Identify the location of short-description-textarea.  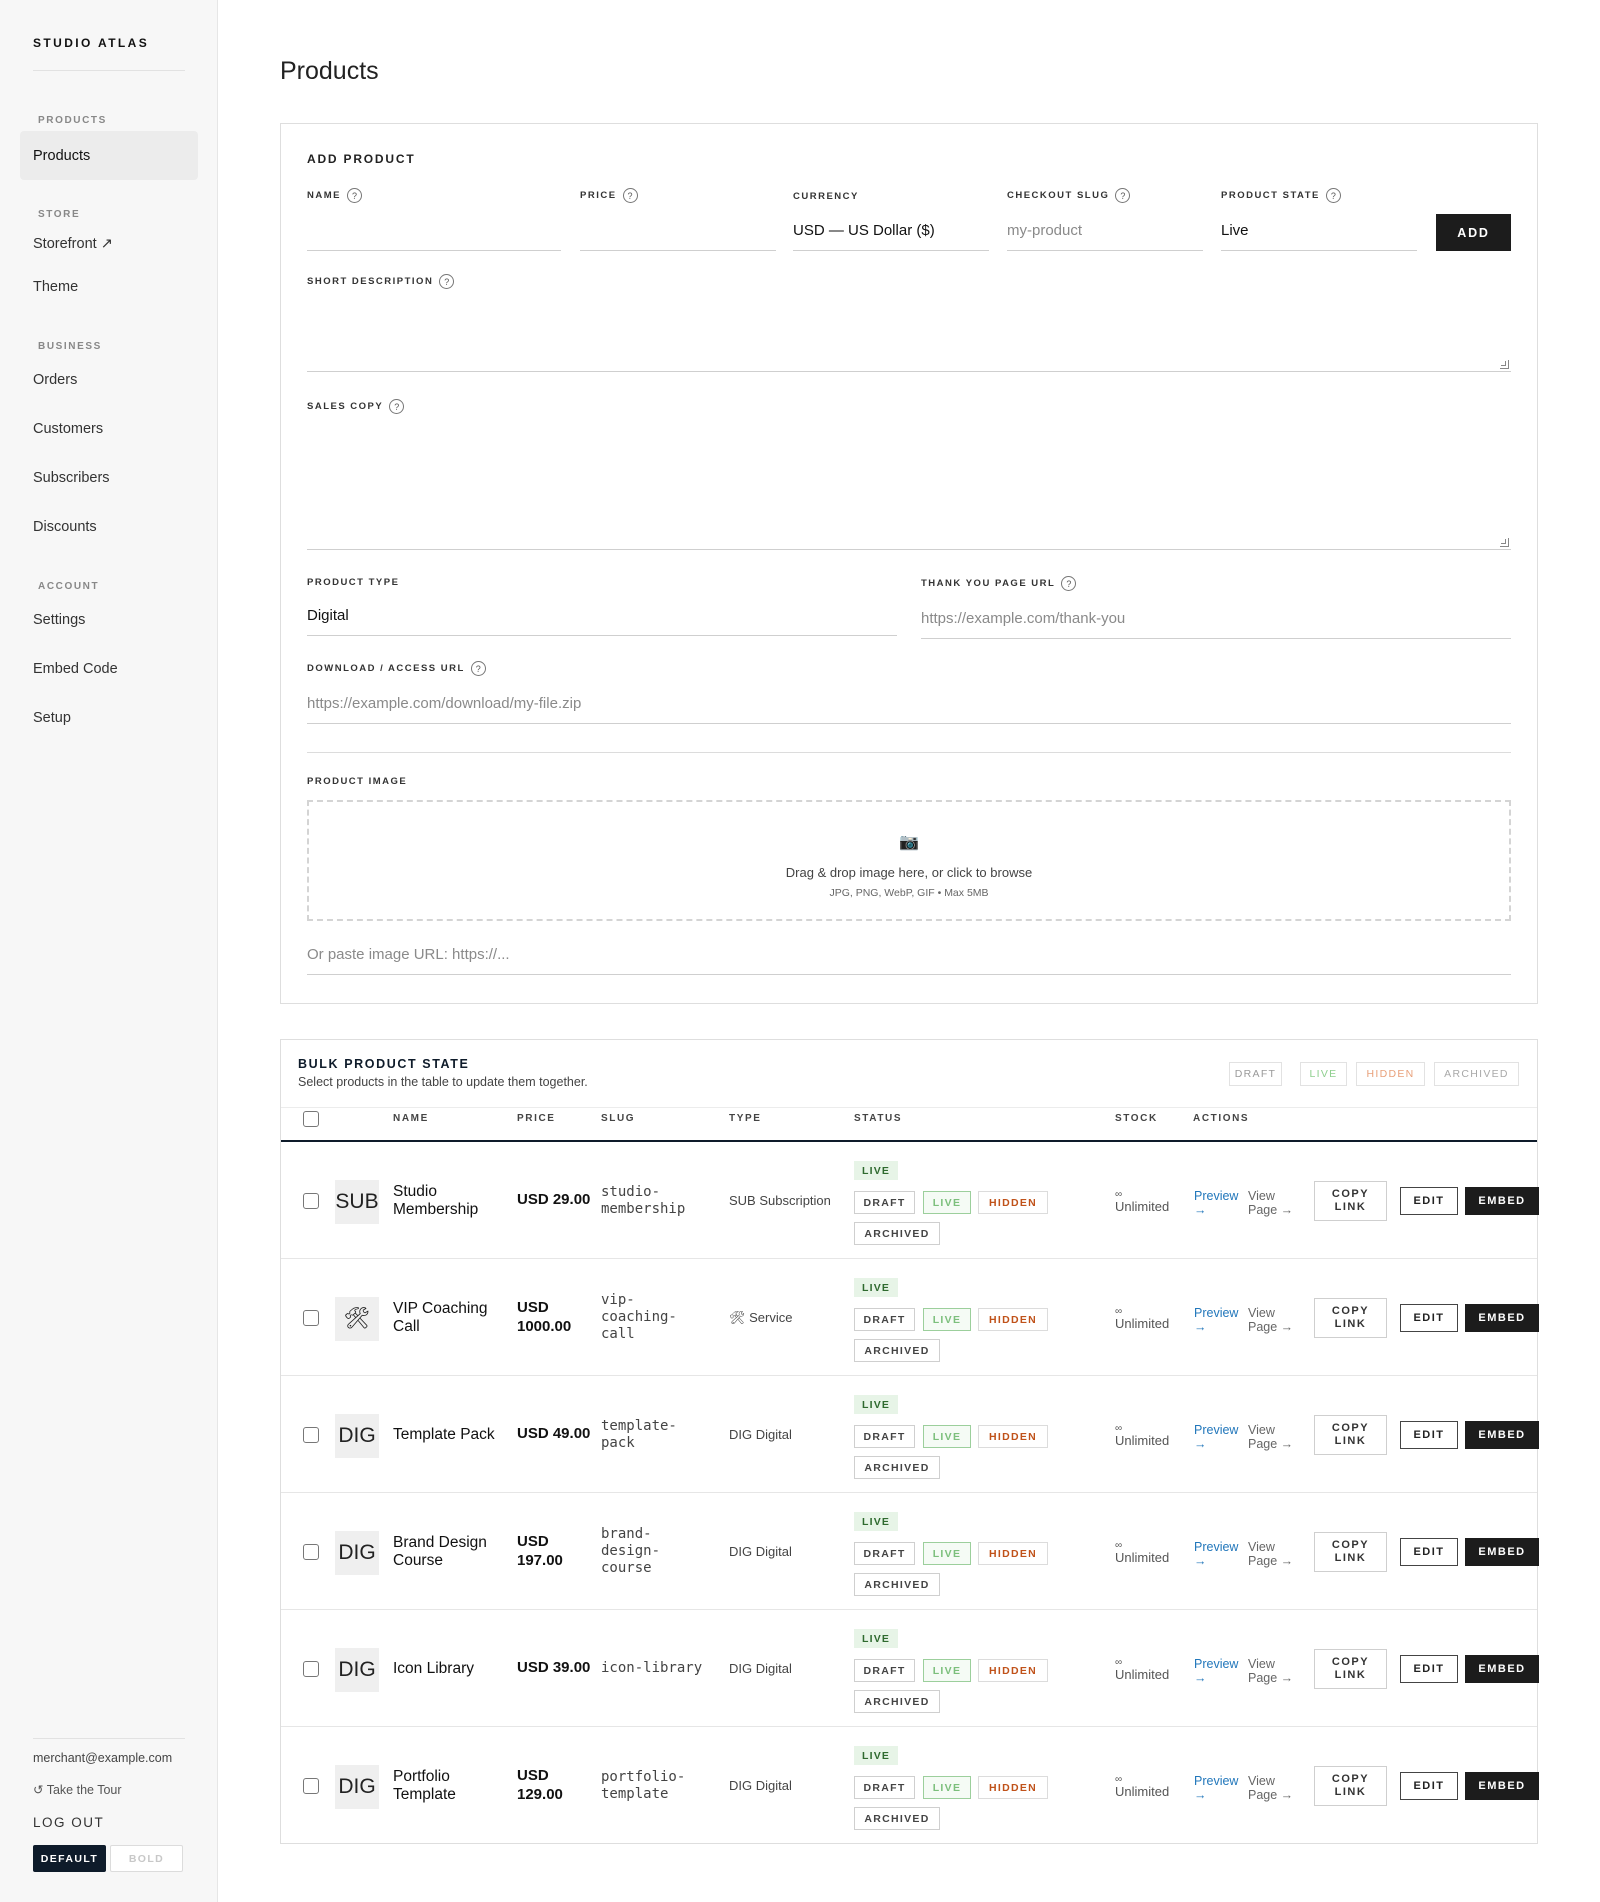
(909, 334).